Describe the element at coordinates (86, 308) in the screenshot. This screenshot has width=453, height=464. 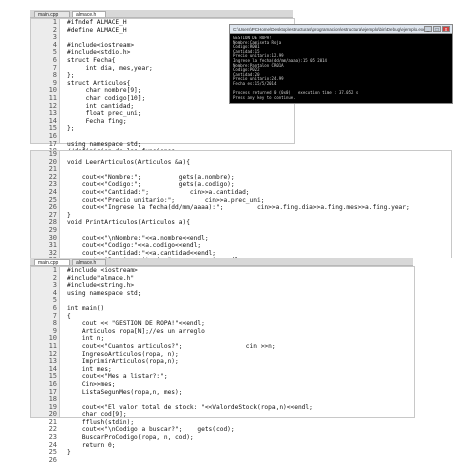
I see `code-text: int main()` at that location.